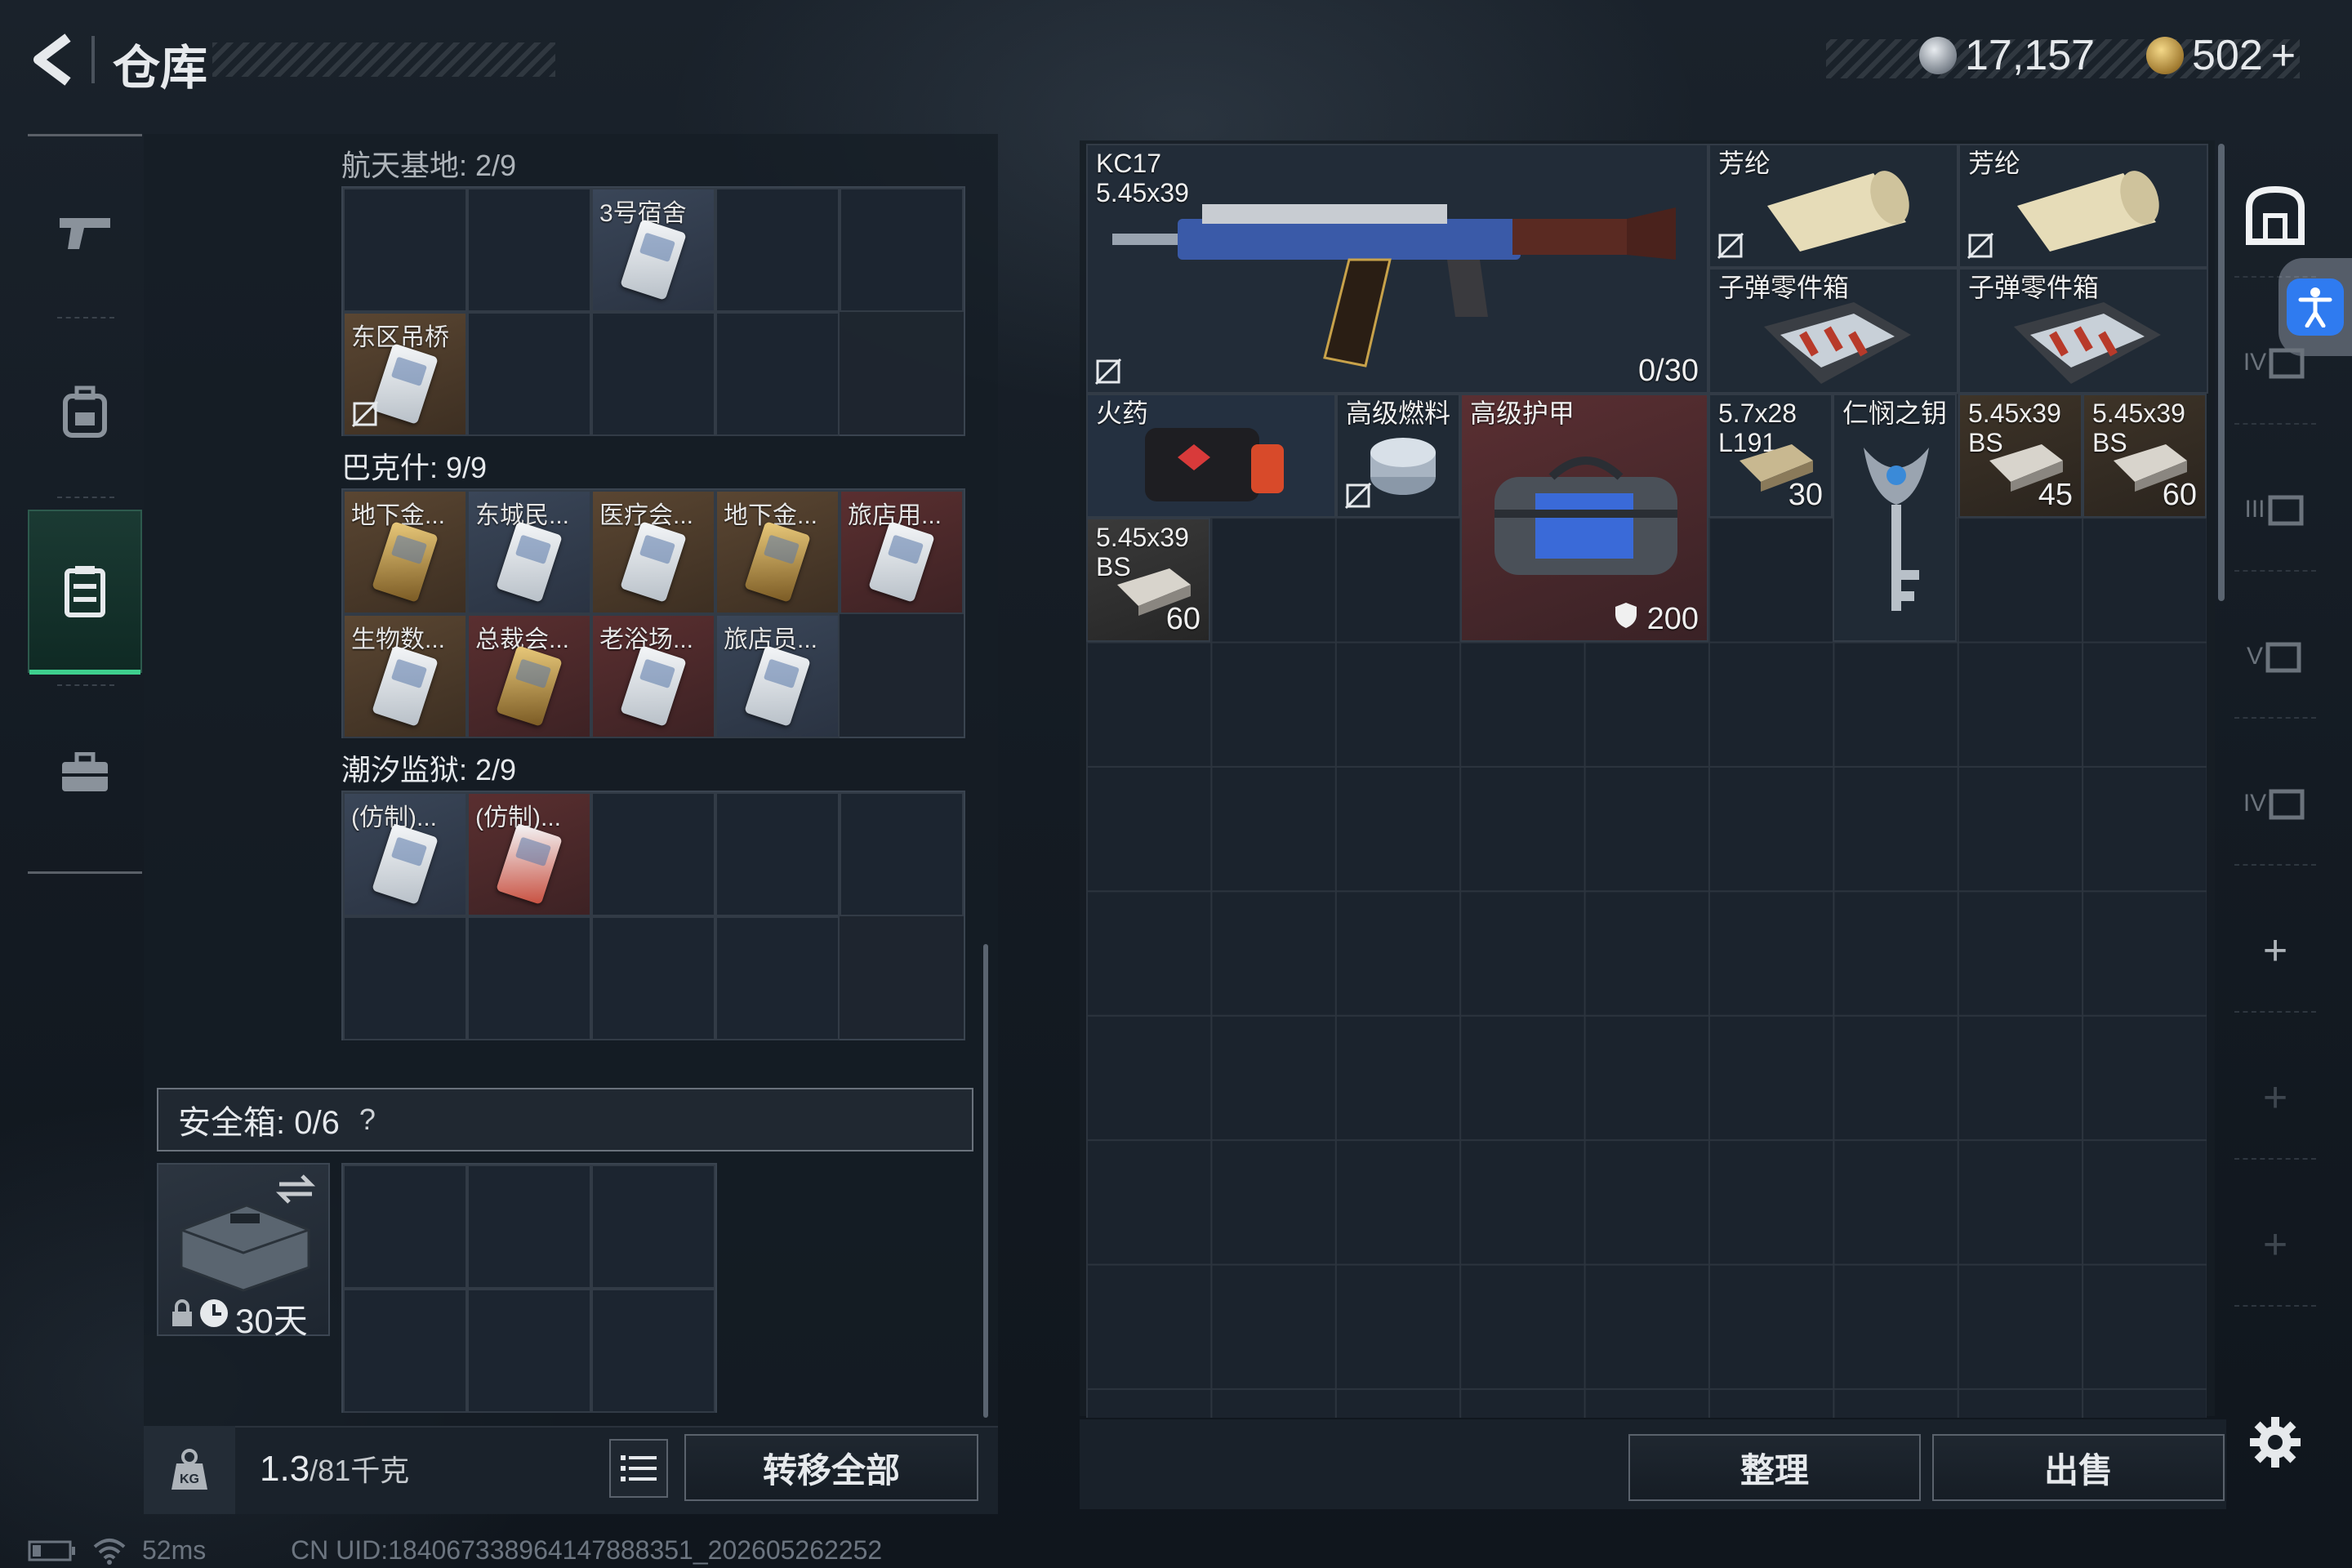 The height and width of the screenshot is (1568, 2352). What do you see at coordinates (85, 772) in the screenshot?
I see `nav-toolbox` at bounding box center [85, 772].